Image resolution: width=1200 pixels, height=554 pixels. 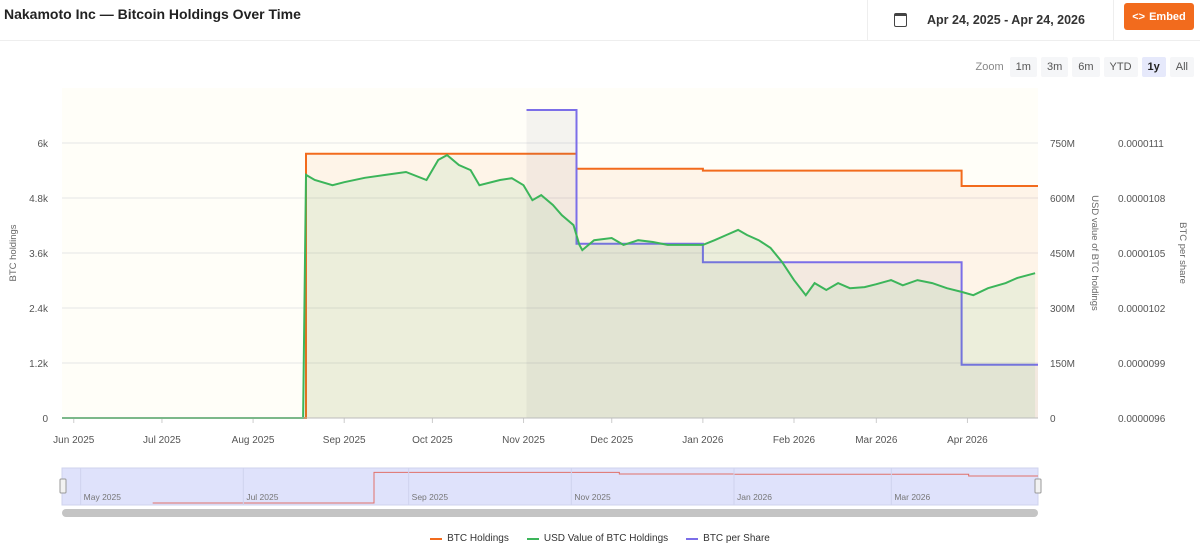 I want to click on y-right1-tick: 150M, so click(x=1062, y=364).